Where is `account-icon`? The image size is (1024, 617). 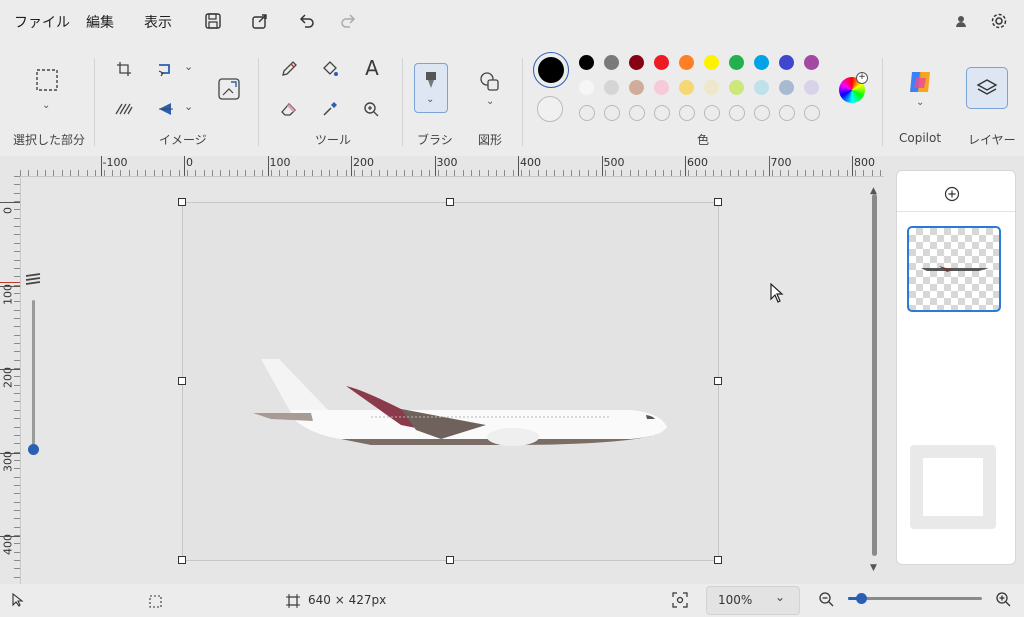 account-icon is located at coordinates (961, 21).